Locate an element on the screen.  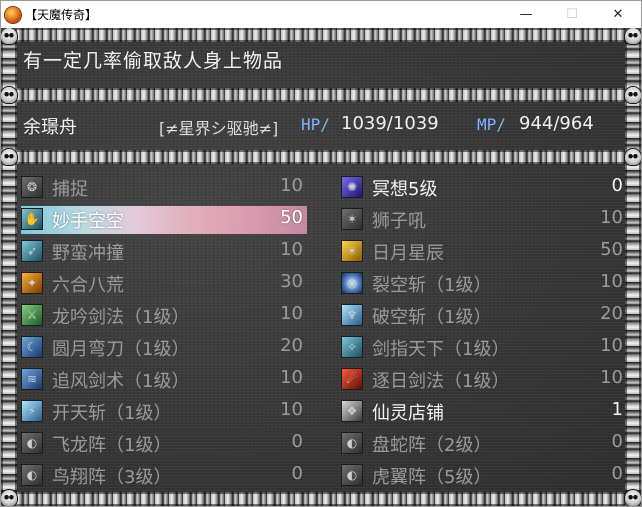
window-controls: — ☐ ✕ is located at coordinates (572, 14).